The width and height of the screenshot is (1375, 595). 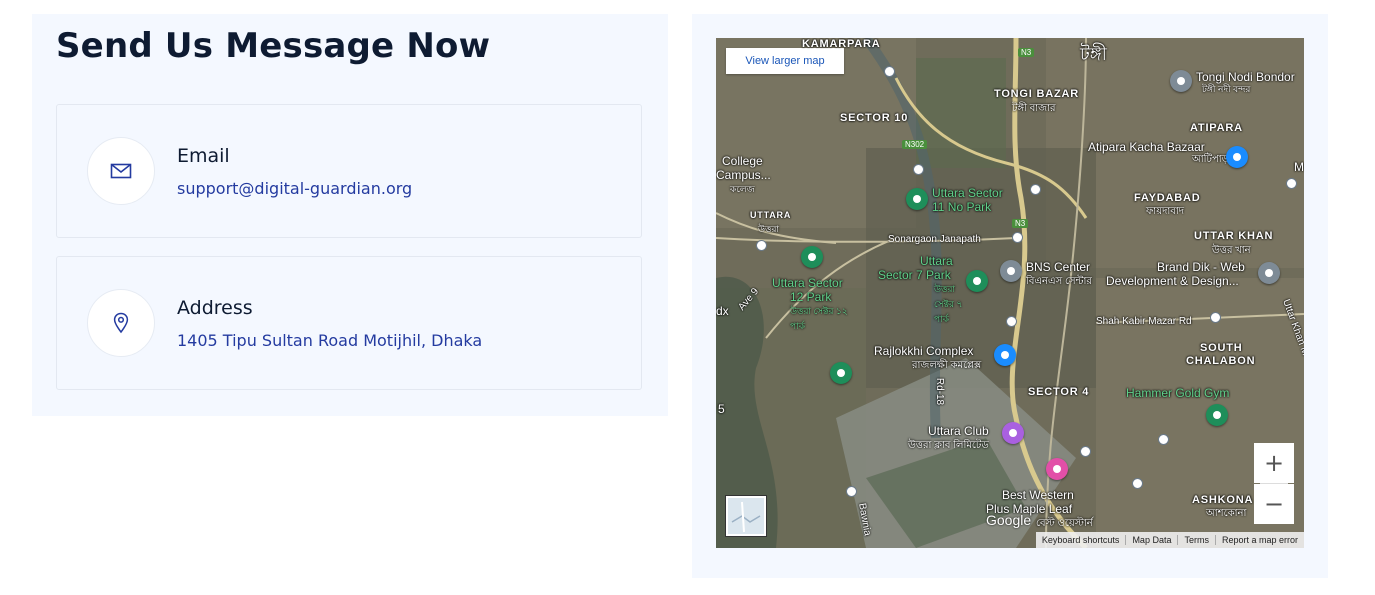 I want to click on map-label: রাজলক্ষী কমপ্লেক্স, so click(x=947, y=365).